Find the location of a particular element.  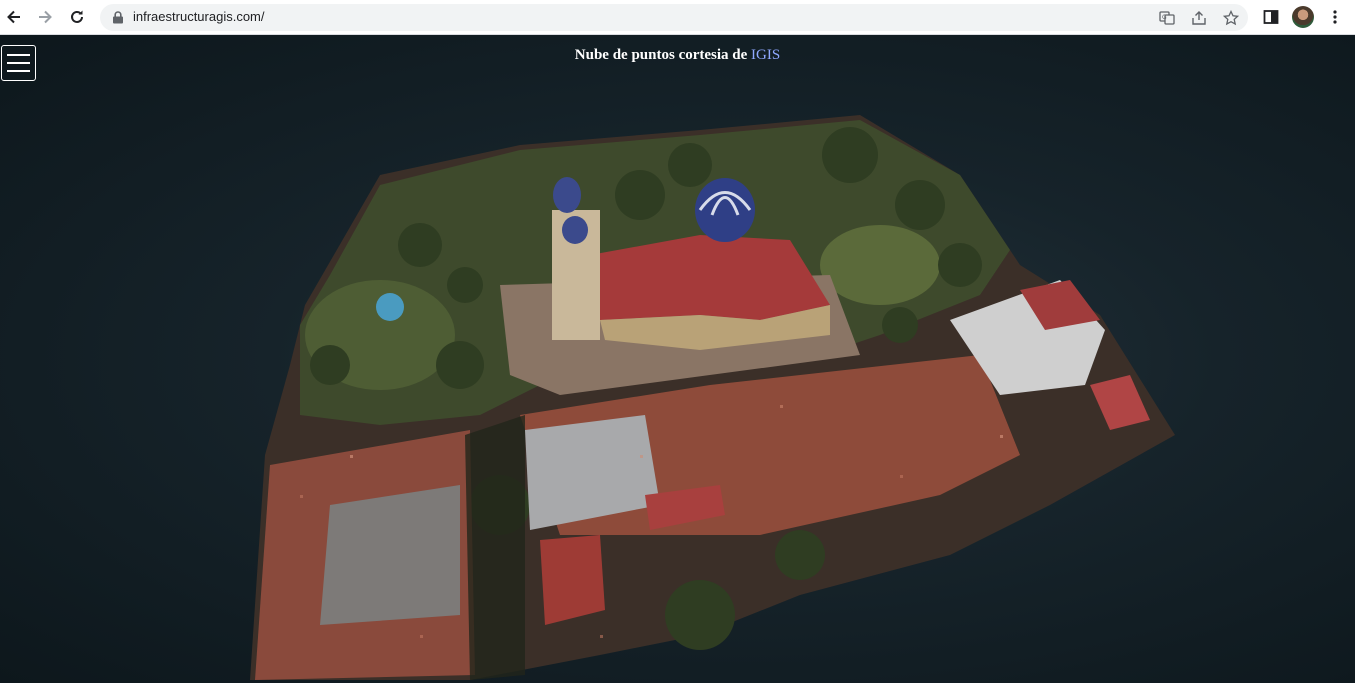

tower-dome is located at coordinates (567, 195).